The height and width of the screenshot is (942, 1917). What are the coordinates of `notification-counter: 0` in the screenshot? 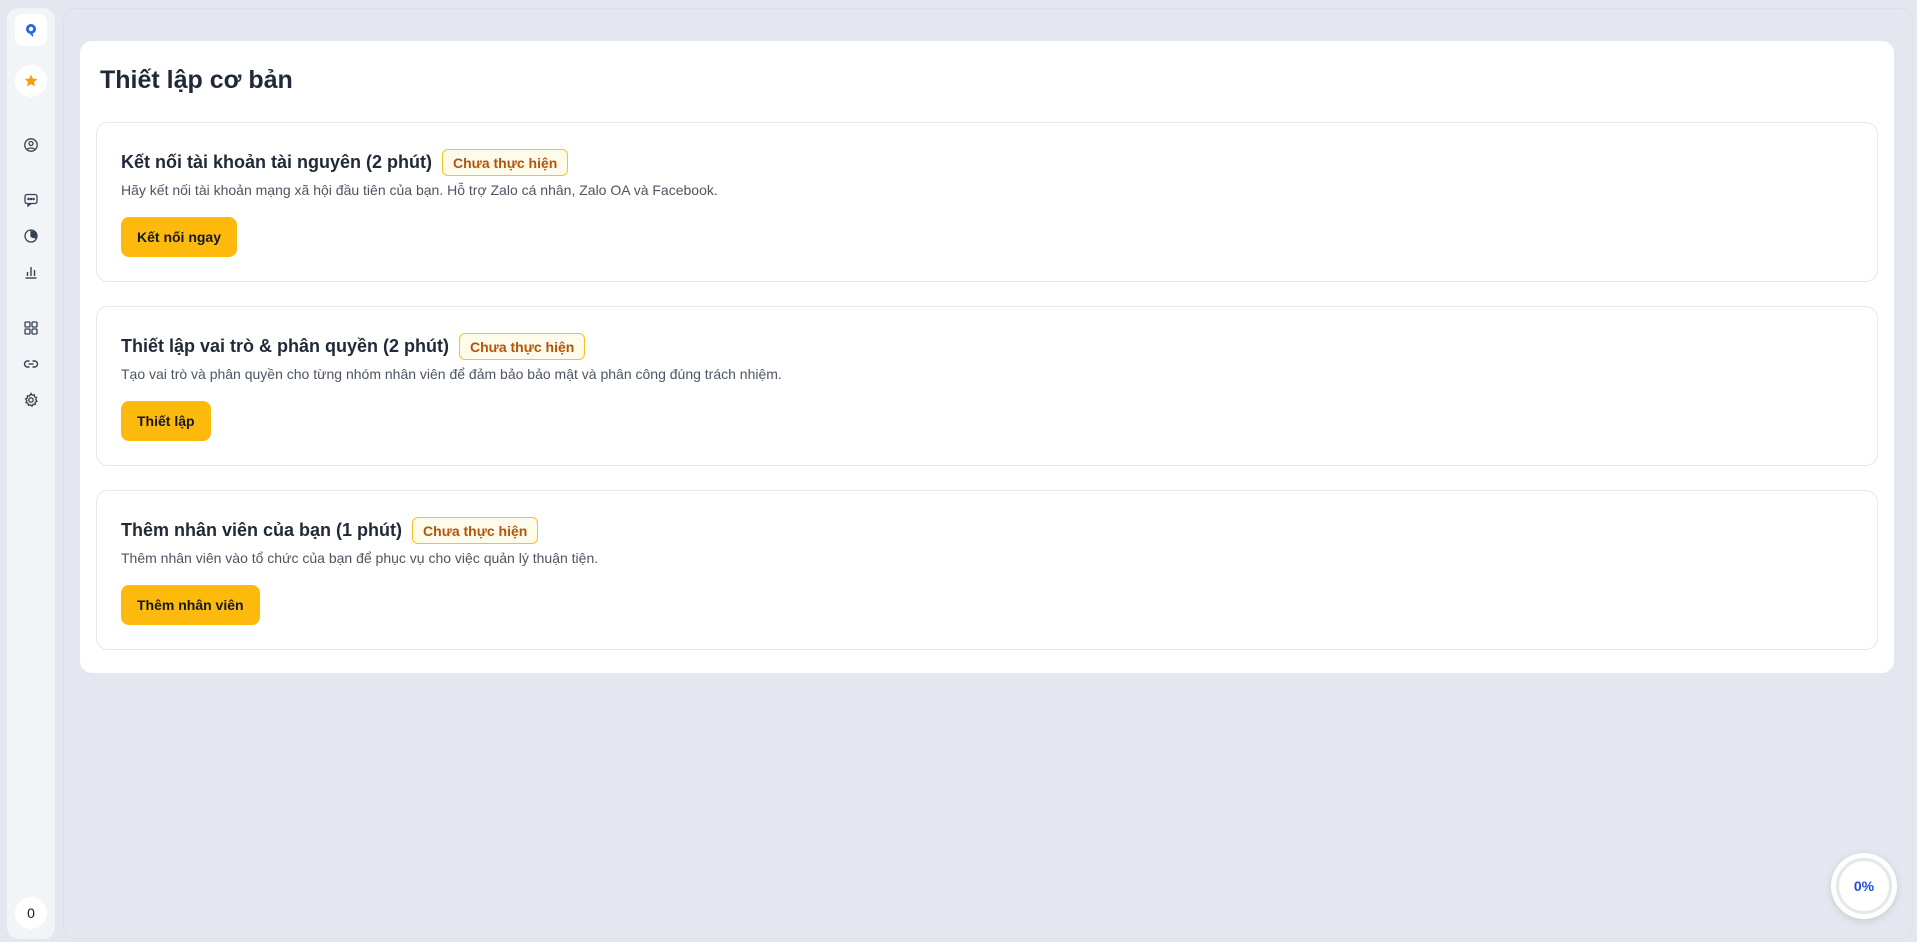 It's located at (31, 913).